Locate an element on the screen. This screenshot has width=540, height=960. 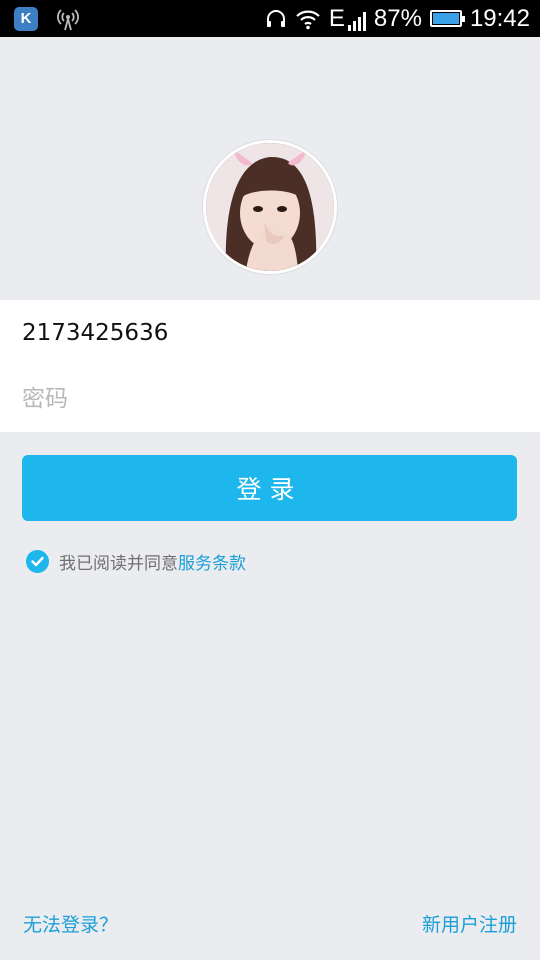
wifi-icon is located at coordinates (308, 19).